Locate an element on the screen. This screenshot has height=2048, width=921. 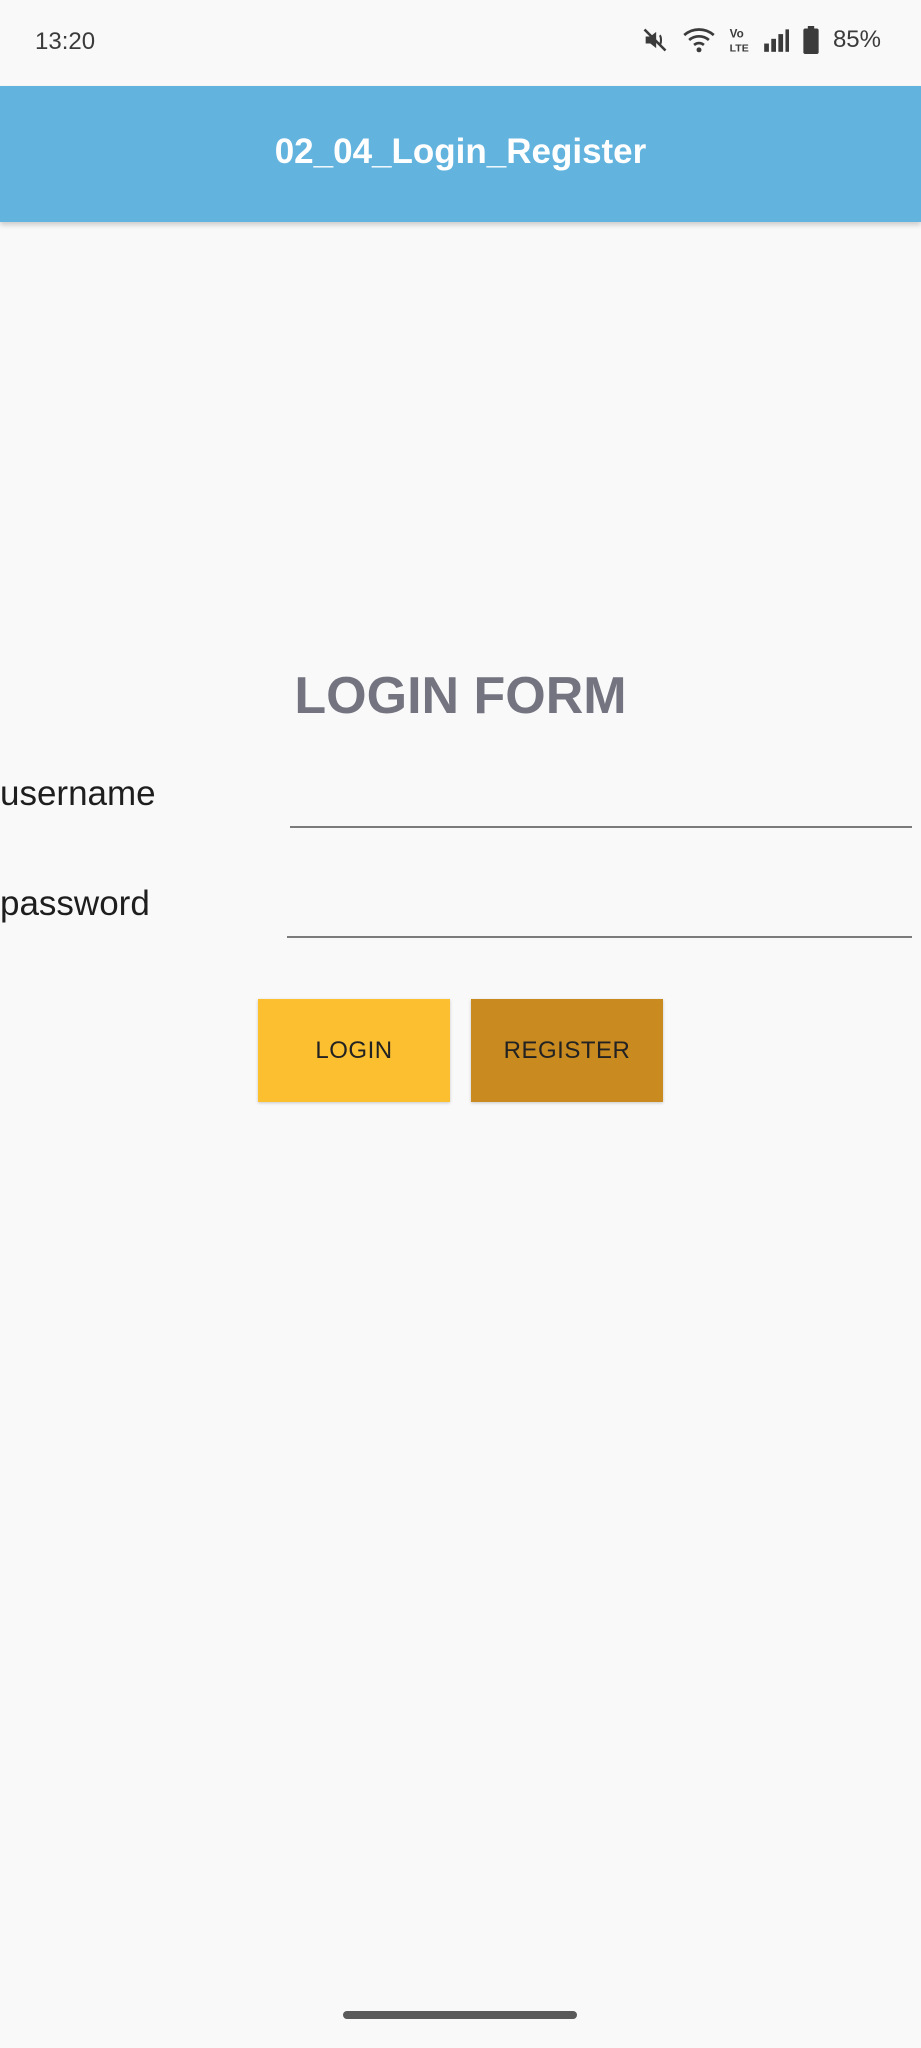
battery-icon is located at coordinates (811, 40).